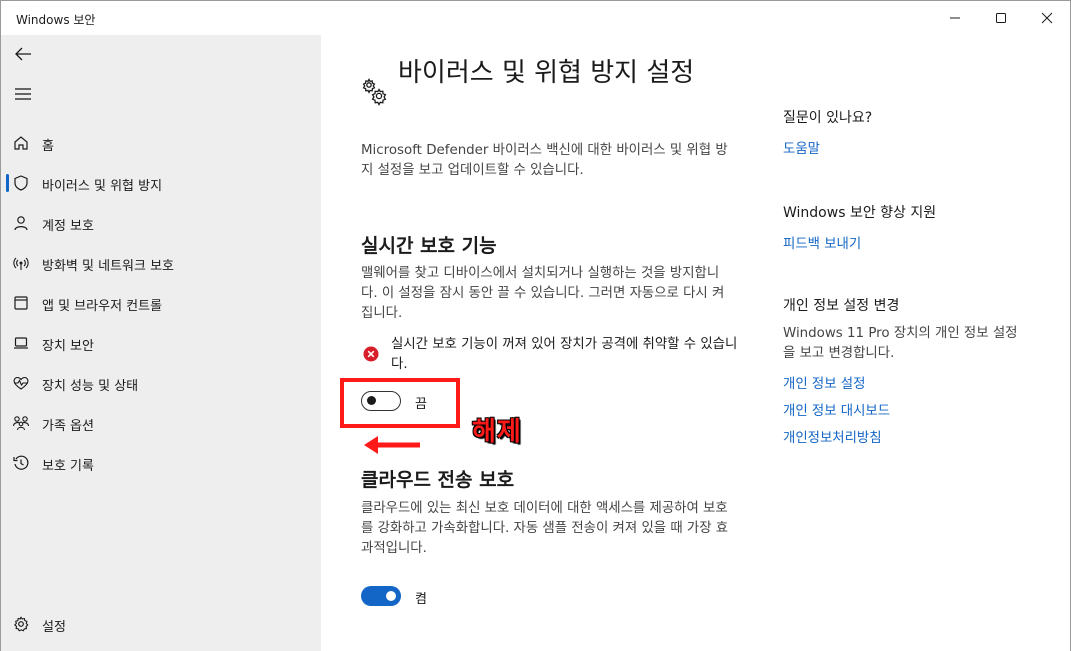  I want to click on sidebar-item-label: 계정 보호, so click(68, 226).